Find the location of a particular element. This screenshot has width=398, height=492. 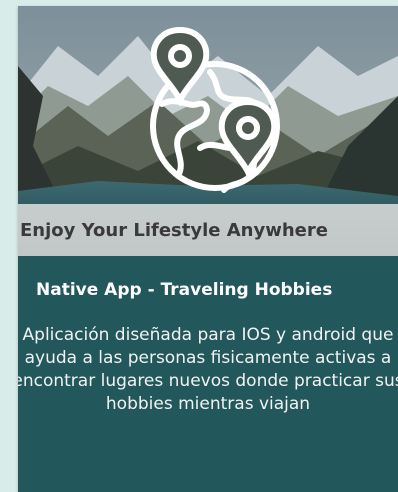

tagline-banner: Enjoy Your Lifestyle Anywhere is located at coordinates (208, 230).